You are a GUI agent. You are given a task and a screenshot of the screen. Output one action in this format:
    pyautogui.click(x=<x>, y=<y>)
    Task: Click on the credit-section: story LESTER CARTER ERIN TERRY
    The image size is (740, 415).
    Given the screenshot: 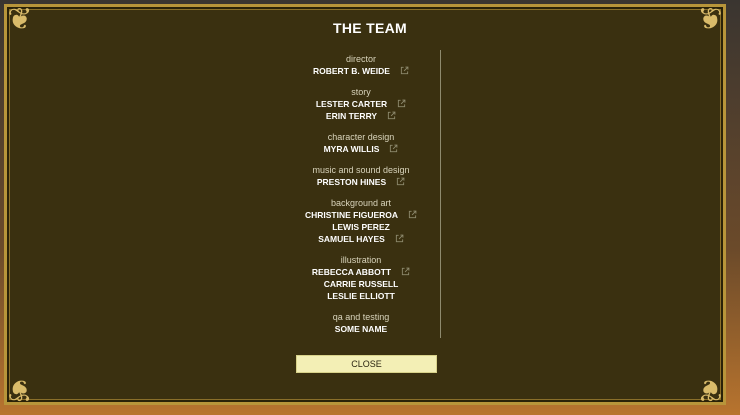 What is the action you would take?
    pyautogui.click(x=361, y=104)
    